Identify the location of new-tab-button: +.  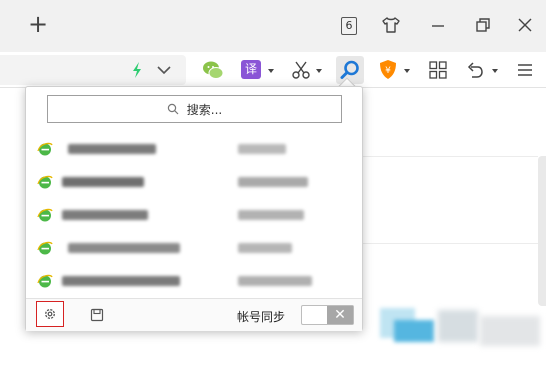
(38, 24).